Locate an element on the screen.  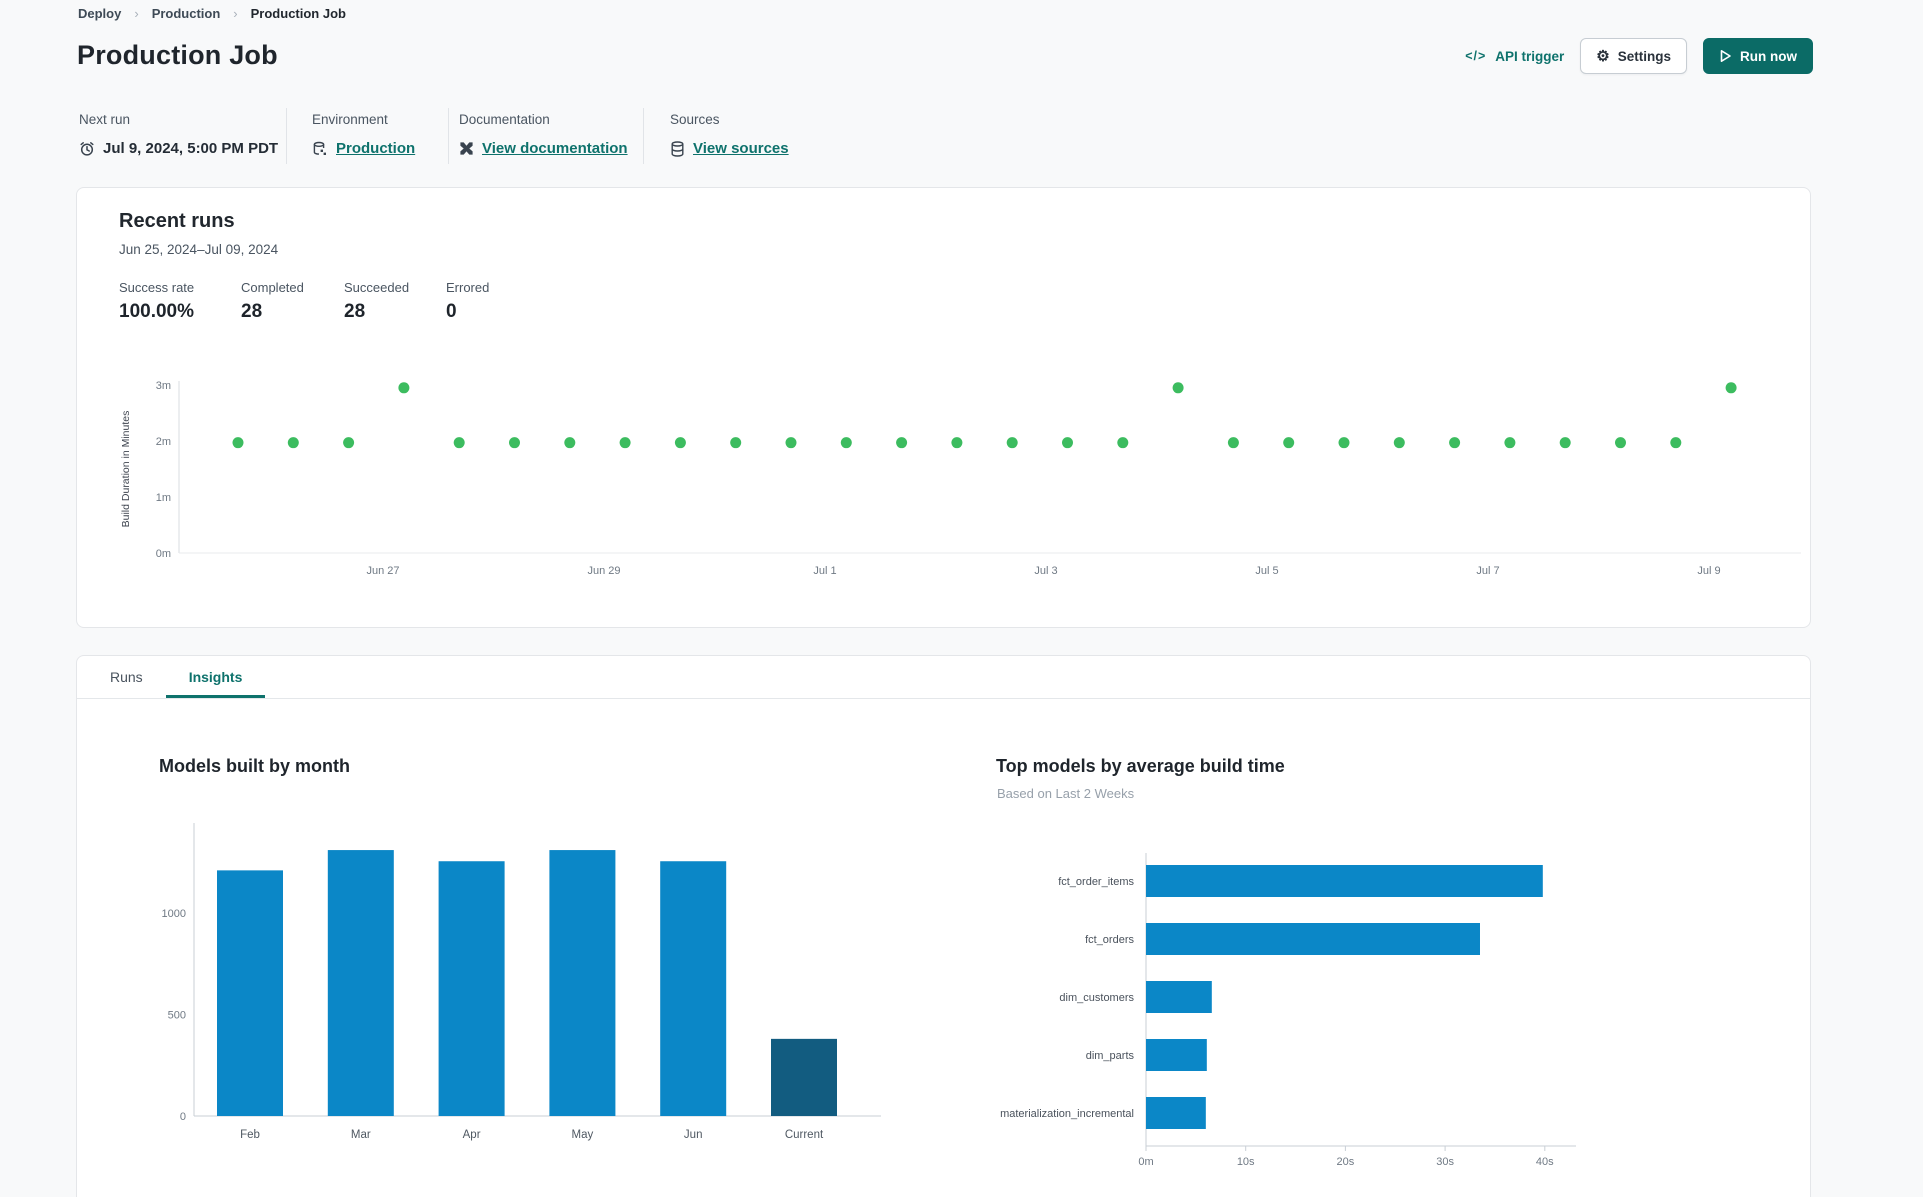
top-models-title: Top models by average build time is located at coordinates (1140, 766).